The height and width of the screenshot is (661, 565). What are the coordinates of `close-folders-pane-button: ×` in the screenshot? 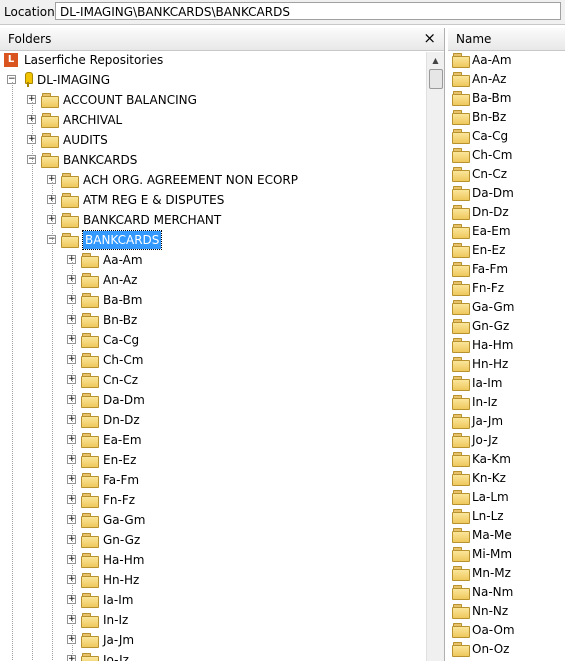 It's located at (429, 38).